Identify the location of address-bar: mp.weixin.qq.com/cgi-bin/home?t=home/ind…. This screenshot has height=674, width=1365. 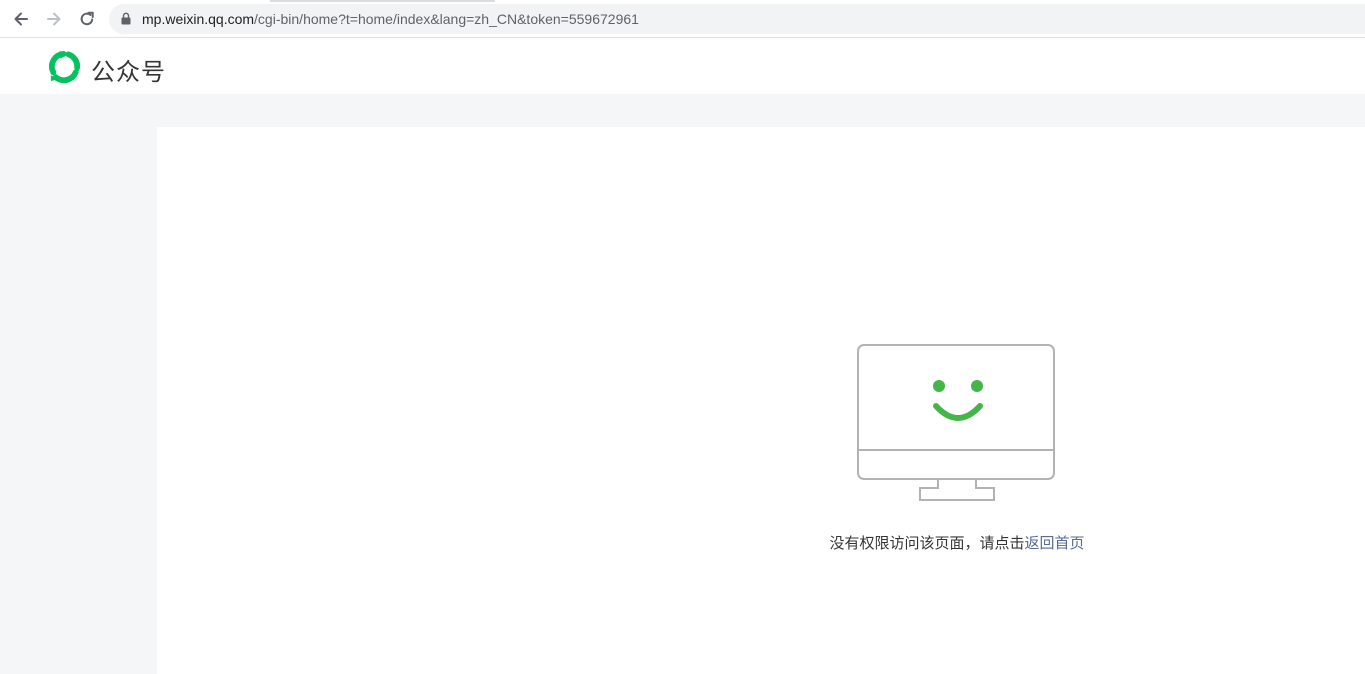
(737, 19).